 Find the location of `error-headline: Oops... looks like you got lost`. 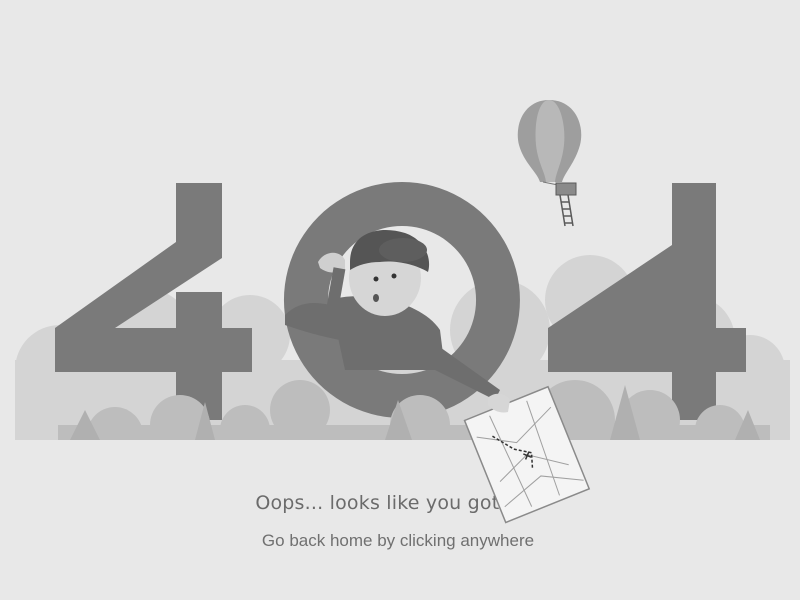

error-headline: Oops... looks like you got lost is located at coordinates (398, 503).